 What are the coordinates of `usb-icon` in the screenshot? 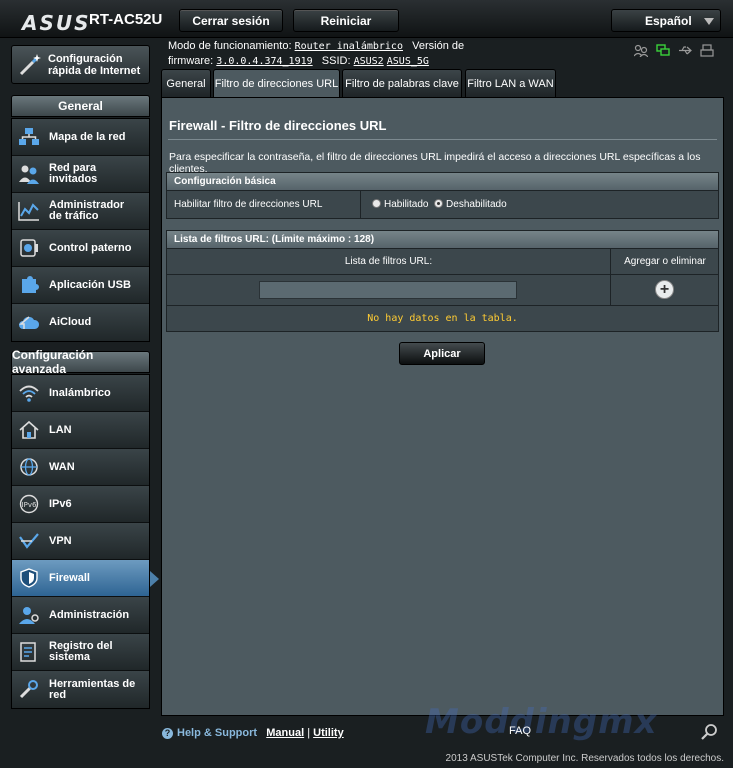 It's located at (685, 50).